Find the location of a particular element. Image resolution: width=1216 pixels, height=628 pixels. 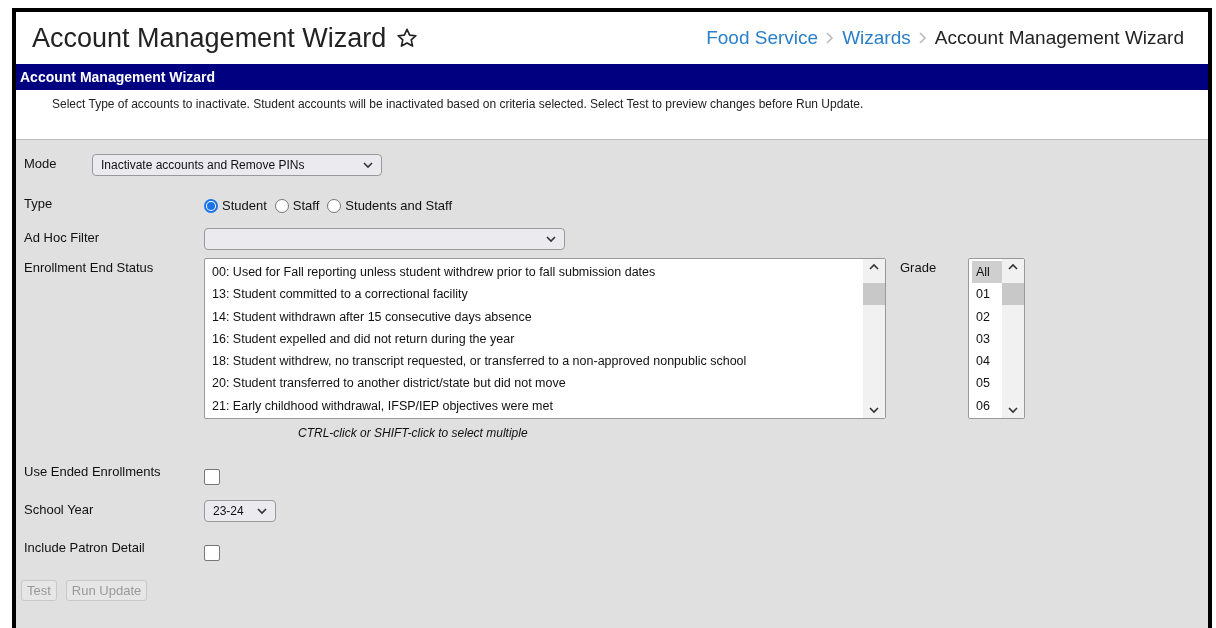

list-option: 04 is located at coordinates (987, 361).